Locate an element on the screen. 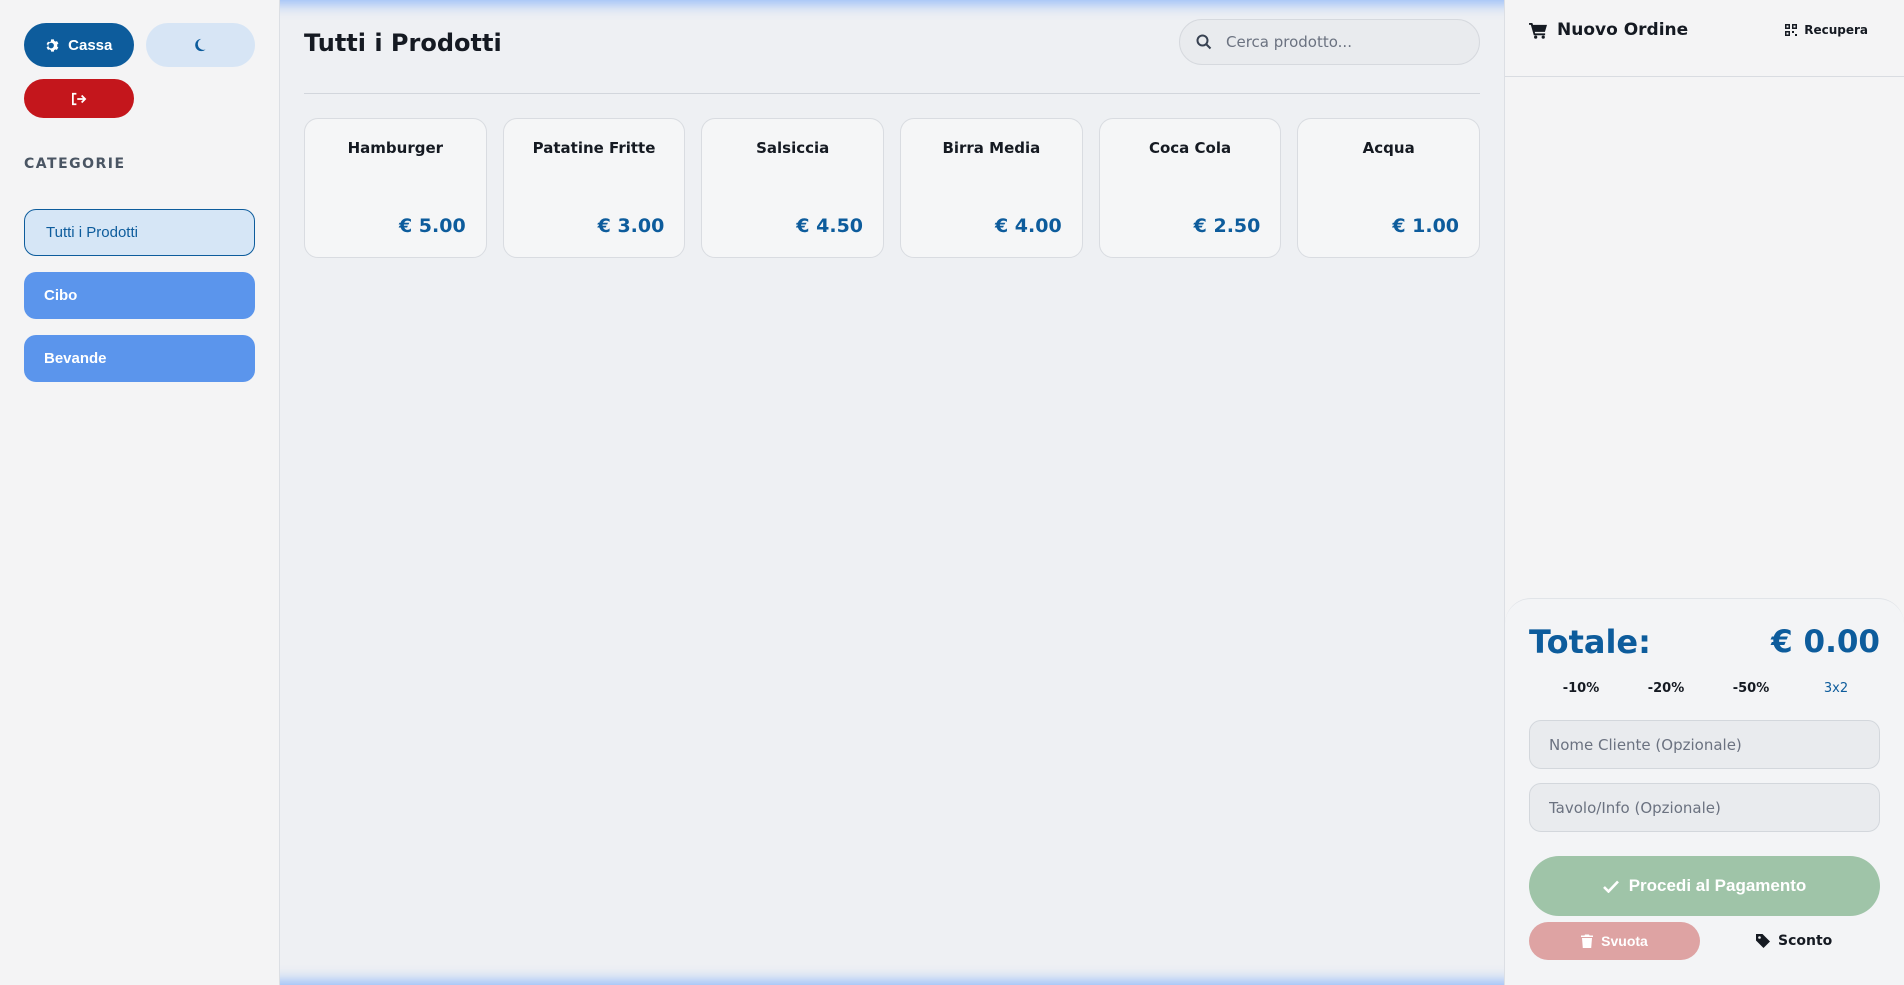  order-header: Nuovo Ordine Recupera is located at coordinates (1704, 38).